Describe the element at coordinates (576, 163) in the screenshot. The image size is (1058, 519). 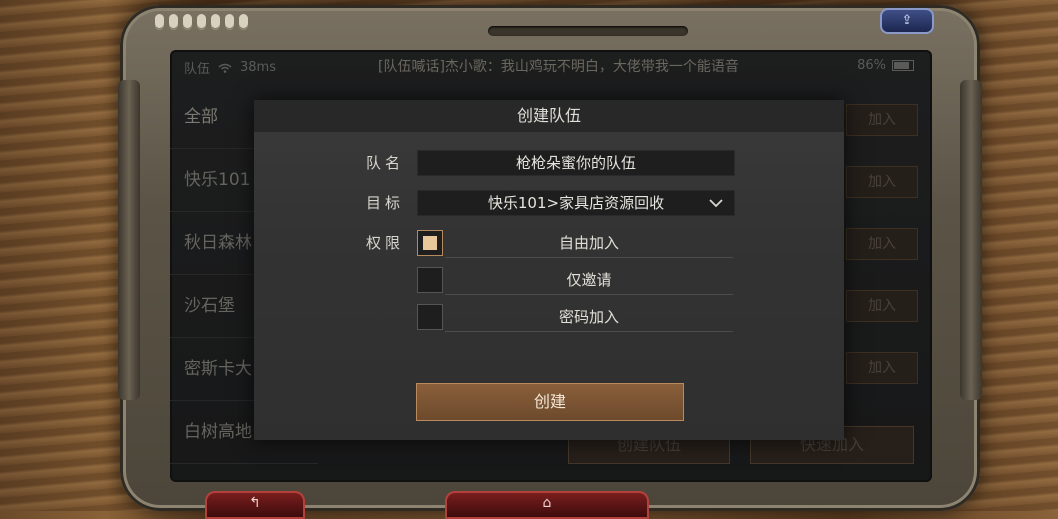
I see `team-name-input: 枪枪朵蜜你的队伍` at that location.